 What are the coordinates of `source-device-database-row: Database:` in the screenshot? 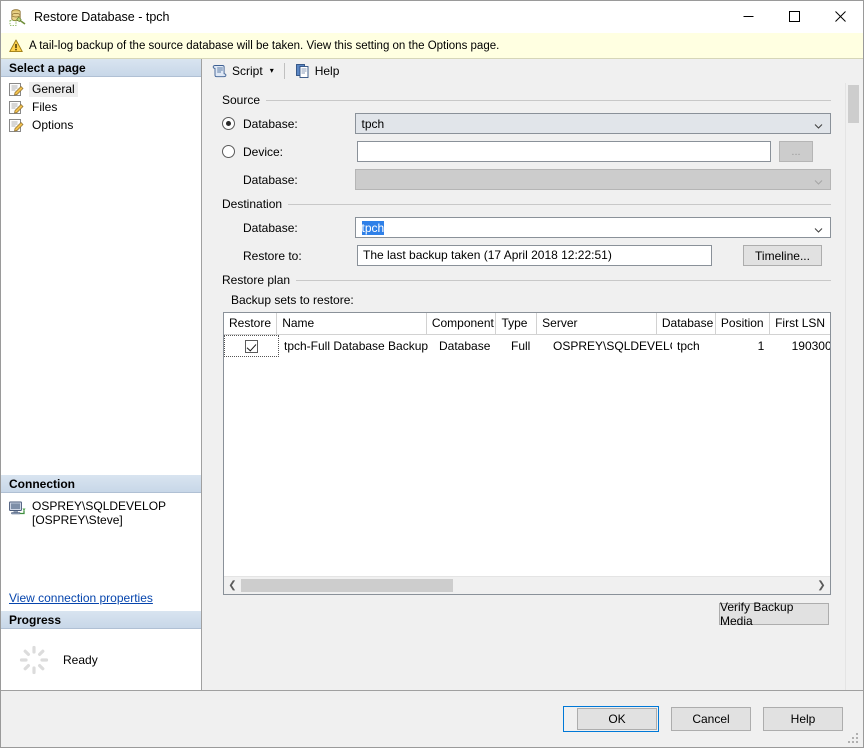 It's located at (526, 179).